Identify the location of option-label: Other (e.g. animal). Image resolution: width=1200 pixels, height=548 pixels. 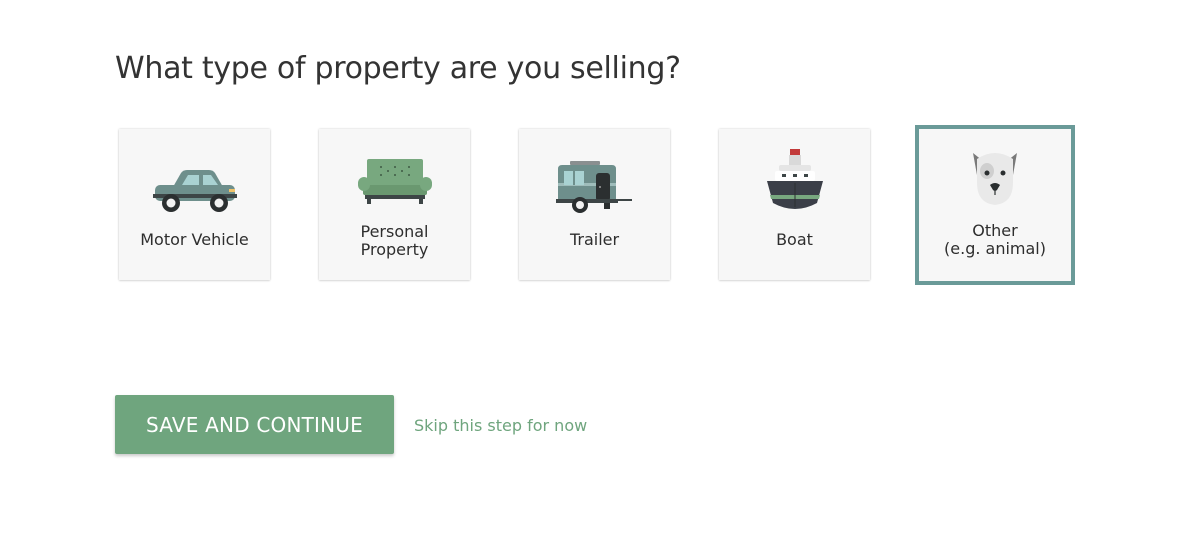
(995, 240).